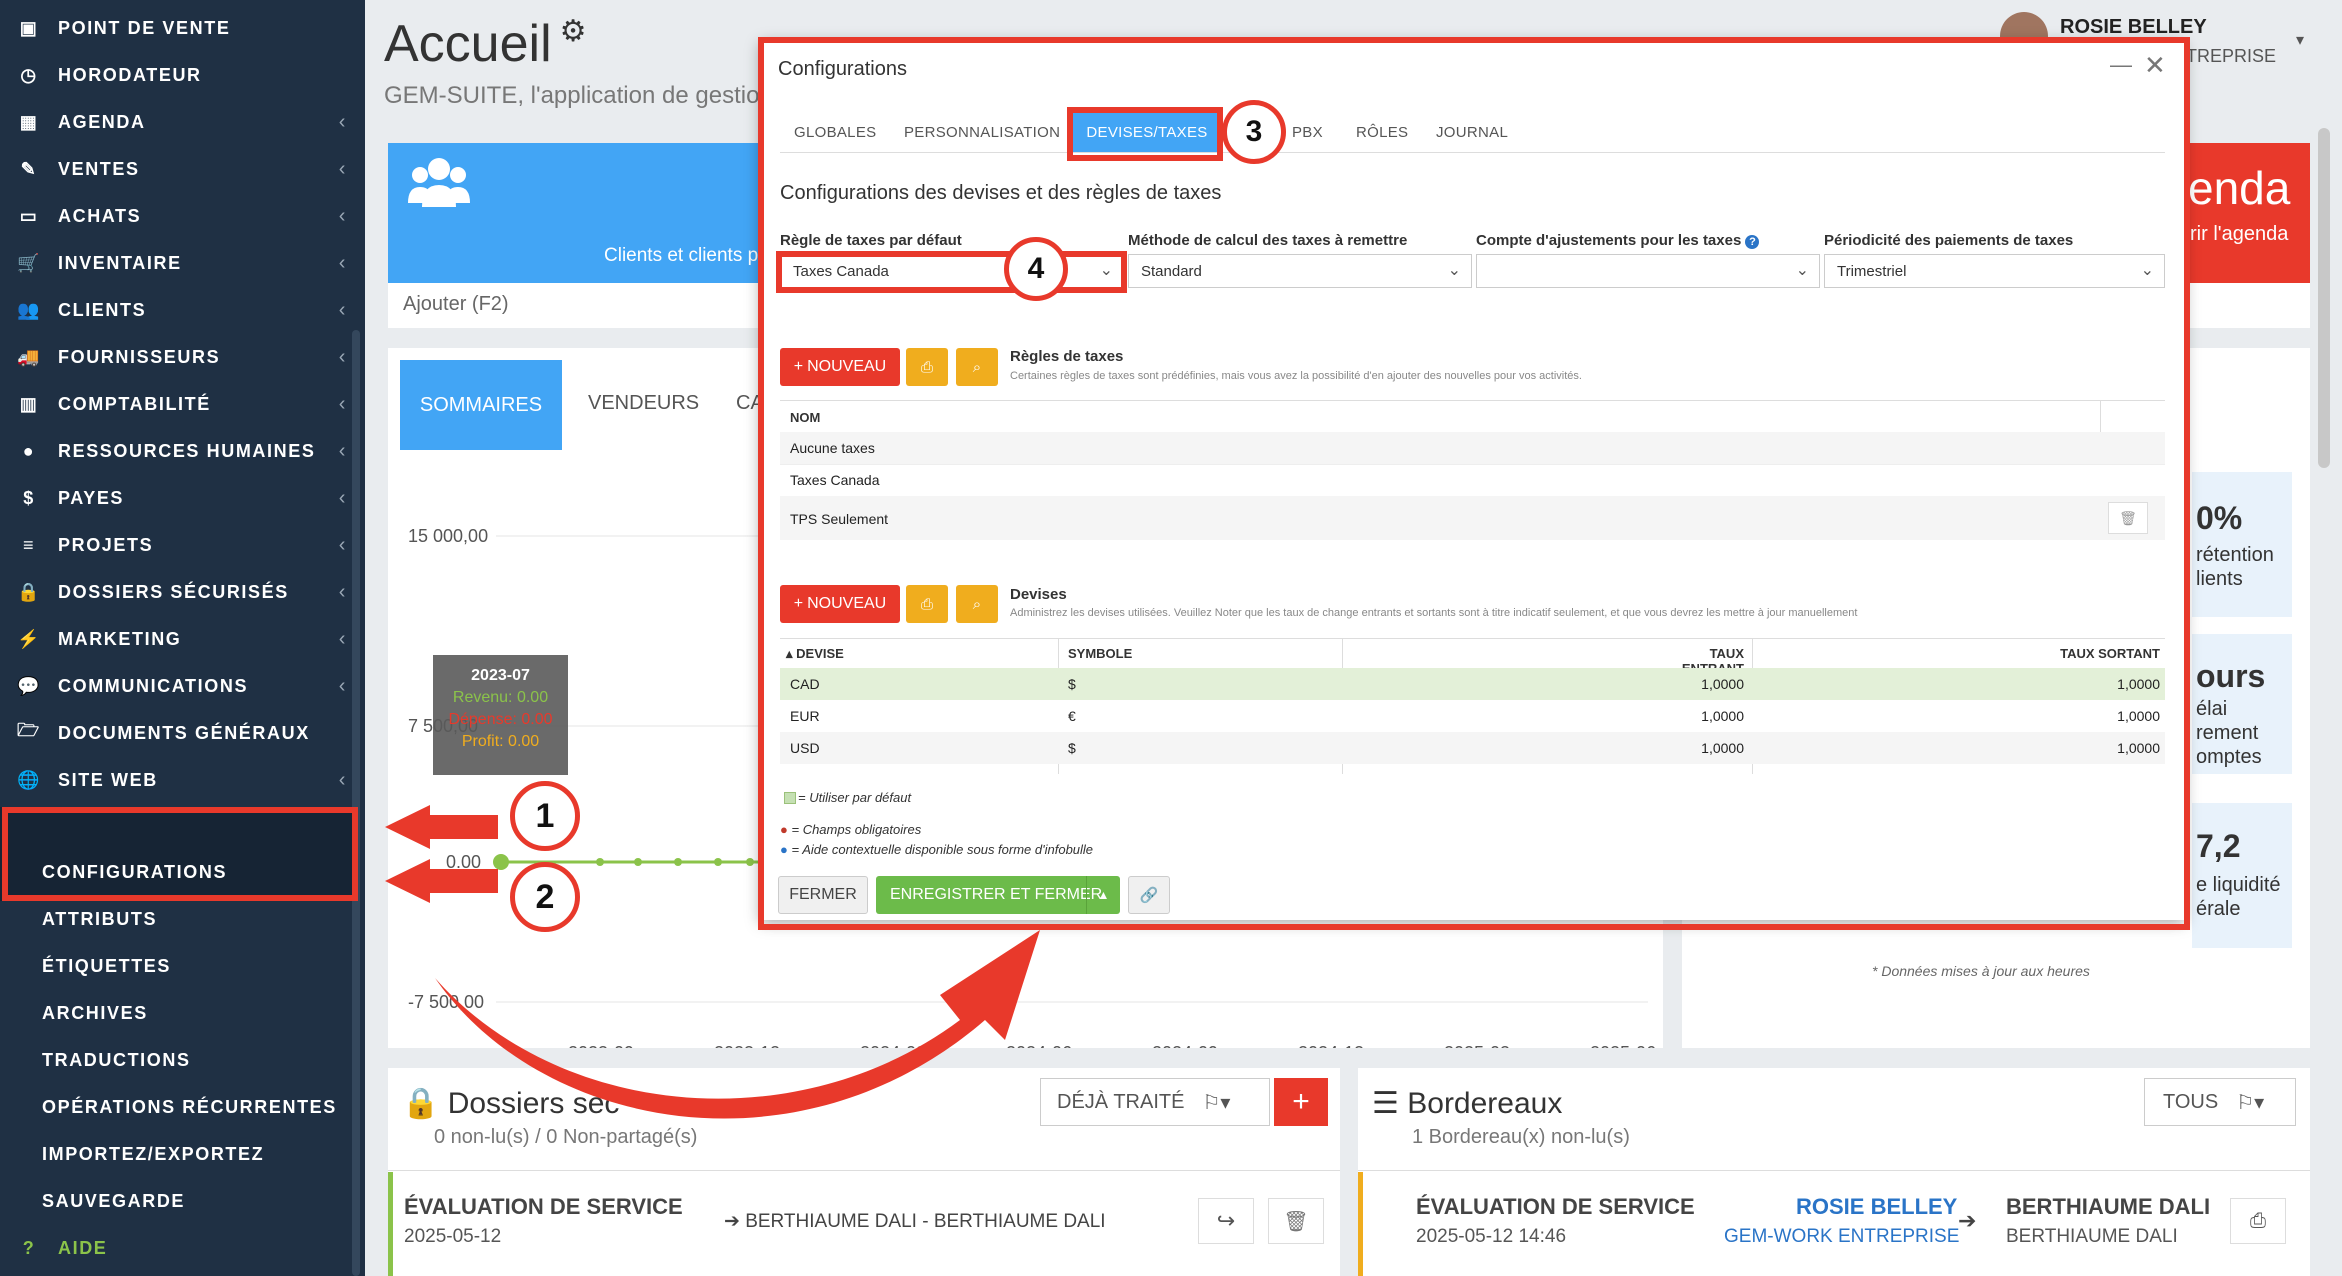 Image resolution: width=2342 pixels, height=1276 pixels. I want to click on dossiers-title: Dossiers séc, so click(533, 1103).